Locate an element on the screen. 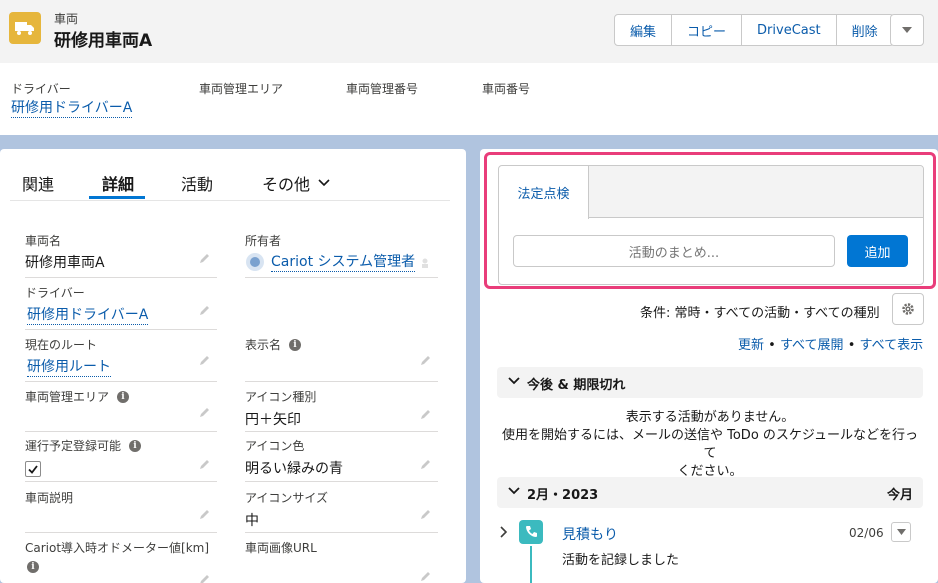 The height and width of the screenshot is (583, 938). filter-summary: 条件: 常時・すべての活動・すべての種別 is located at coordinates (760, 313).